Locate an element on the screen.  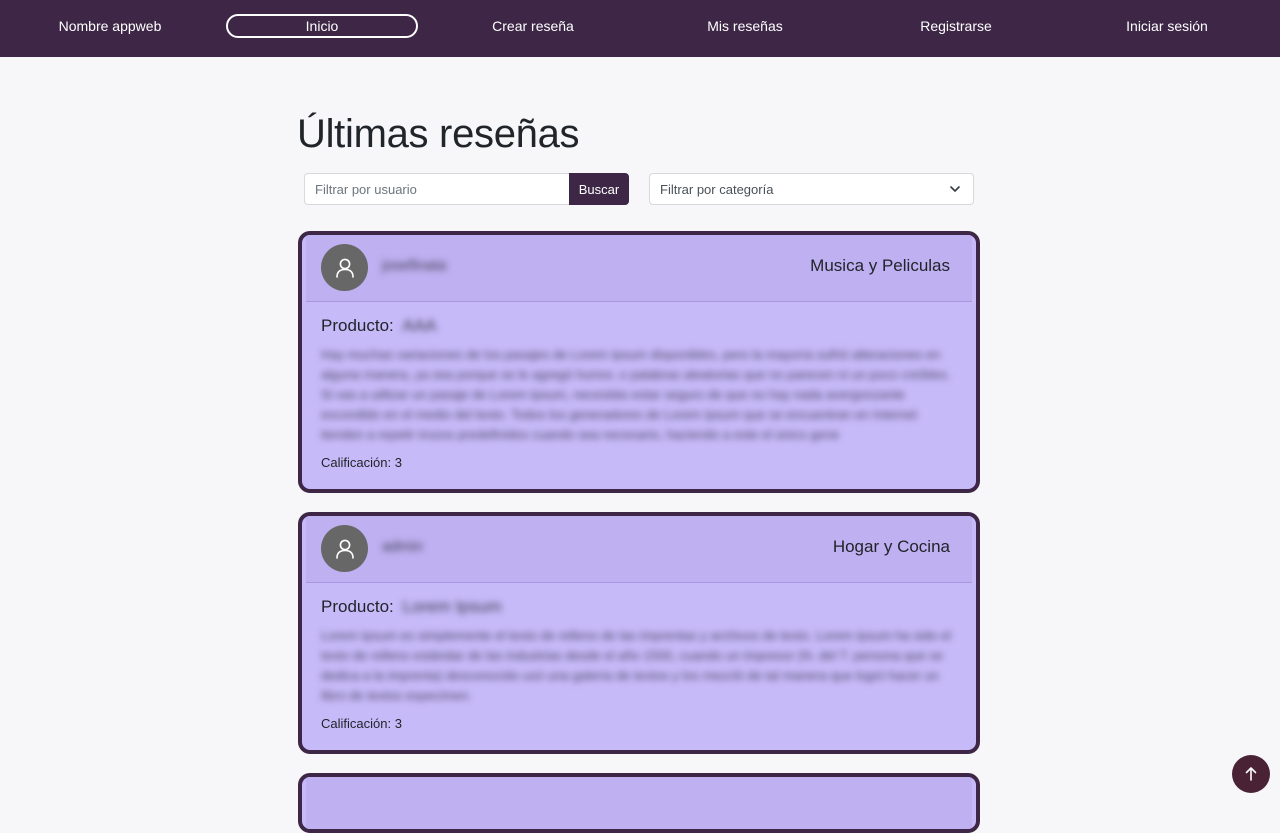
review-card-header is located at coordinates (639, 803).